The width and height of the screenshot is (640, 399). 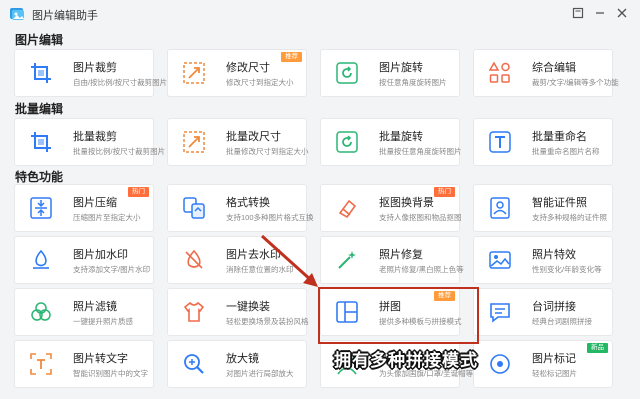 What do you see at coordinates (100, 359) in the screenshot?
I see `card-title: 图片转文字` at bounding box center [100, 359].